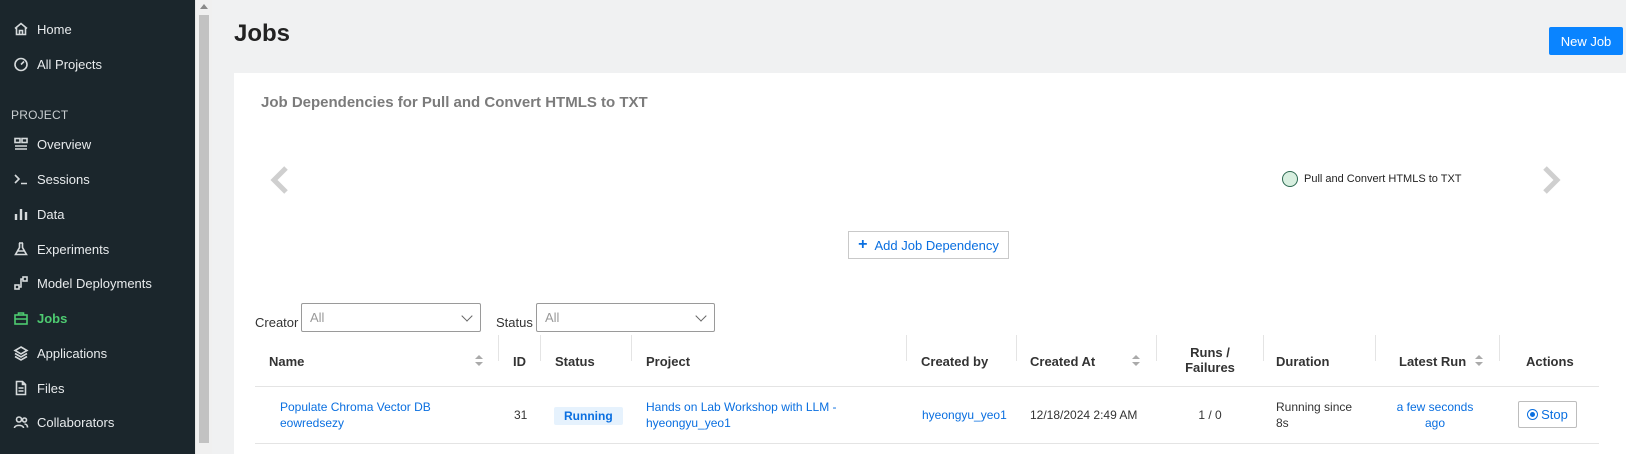 This screenshot has height=454, width=1626. What do you see at coordinates (63, 179) in the screenshot?
I see `nav-sessions-label: Sessions` at bounding box center [63, 179].